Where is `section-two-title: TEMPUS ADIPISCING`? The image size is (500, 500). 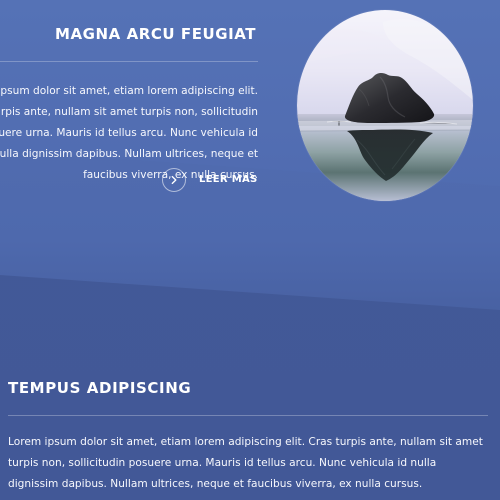
section-two-title: TEMPUS ADIPISCING is located at coordinates (100, 388).